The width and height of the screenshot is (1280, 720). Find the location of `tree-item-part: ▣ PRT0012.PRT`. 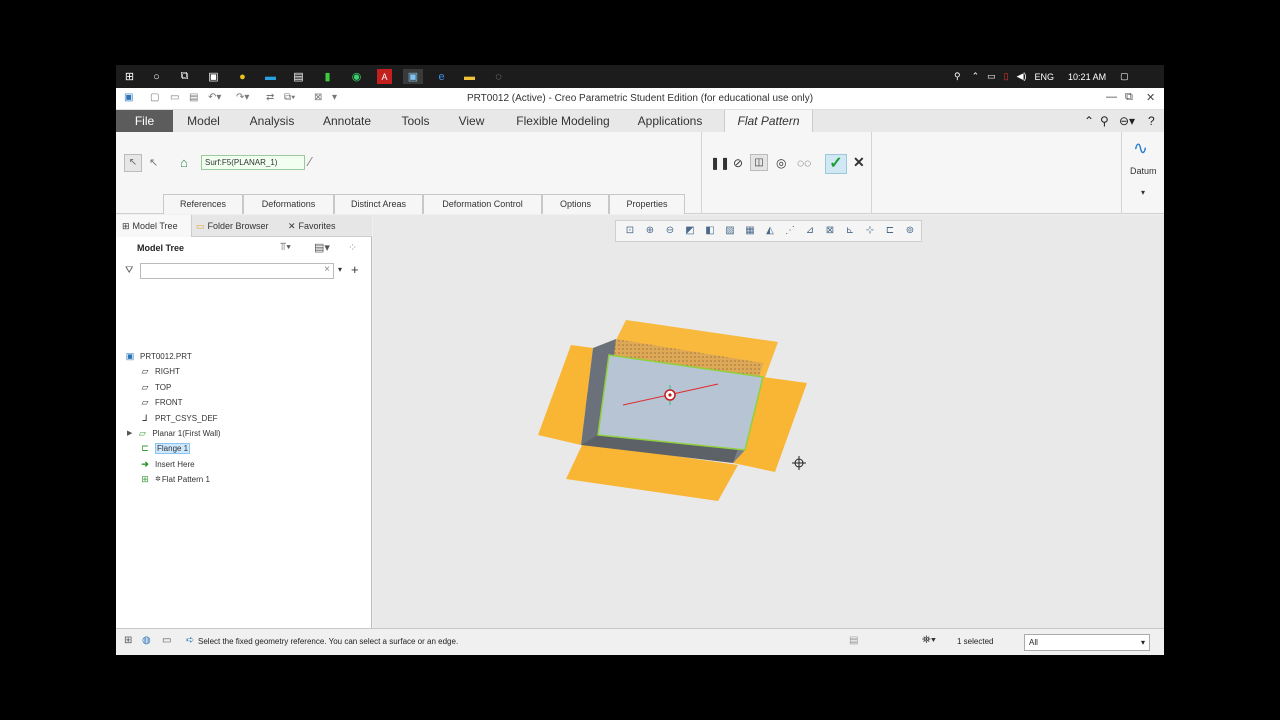

tree-item-part: ▣ PRT0012.PRT is located at coordinates (158, 356).